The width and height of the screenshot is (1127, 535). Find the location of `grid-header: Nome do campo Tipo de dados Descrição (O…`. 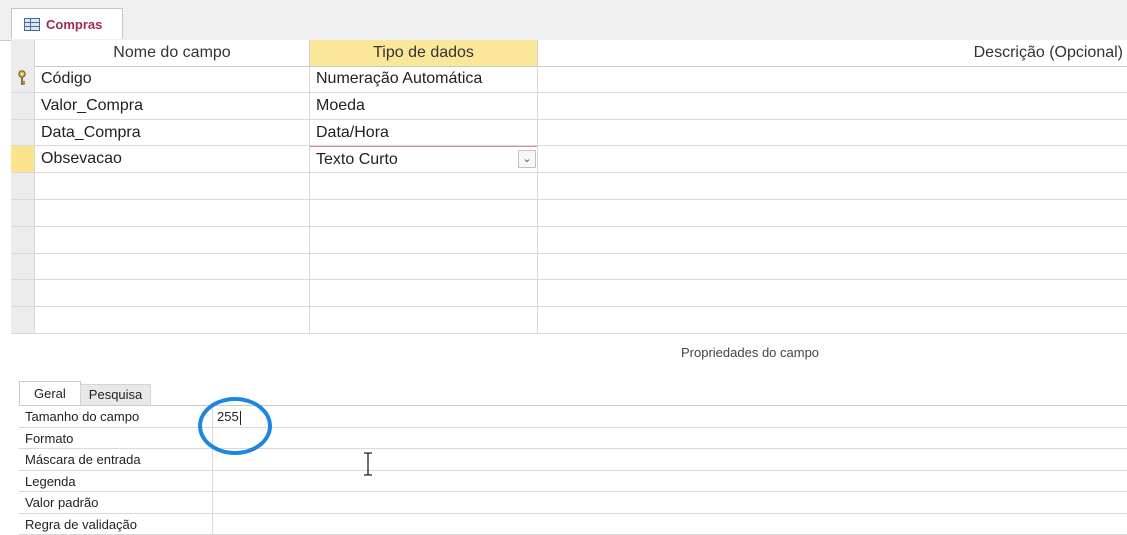

grid-header: Nome do campo Tipo de dados Descrição (O… is located at coordinates (569, 53).